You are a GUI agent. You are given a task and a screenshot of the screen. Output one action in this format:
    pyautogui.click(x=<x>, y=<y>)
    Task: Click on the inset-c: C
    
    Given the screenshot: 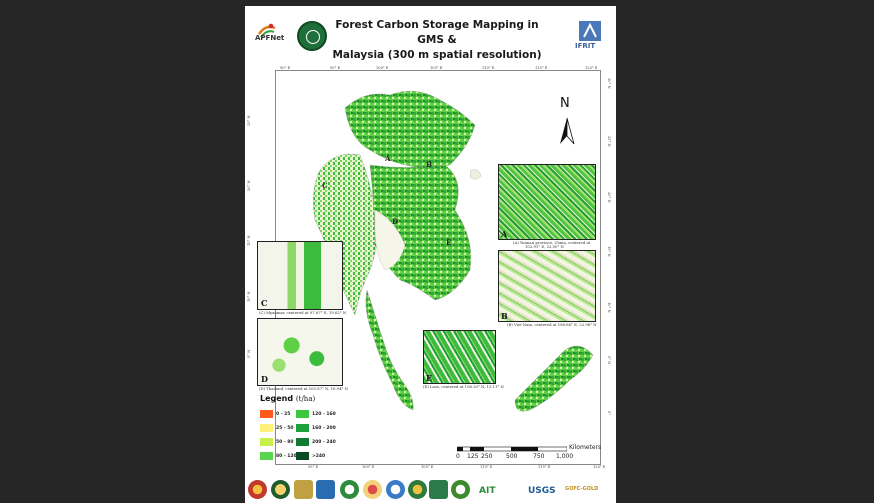 What is the action you would take?
    pyautogui.click(x=300, y=275)
    